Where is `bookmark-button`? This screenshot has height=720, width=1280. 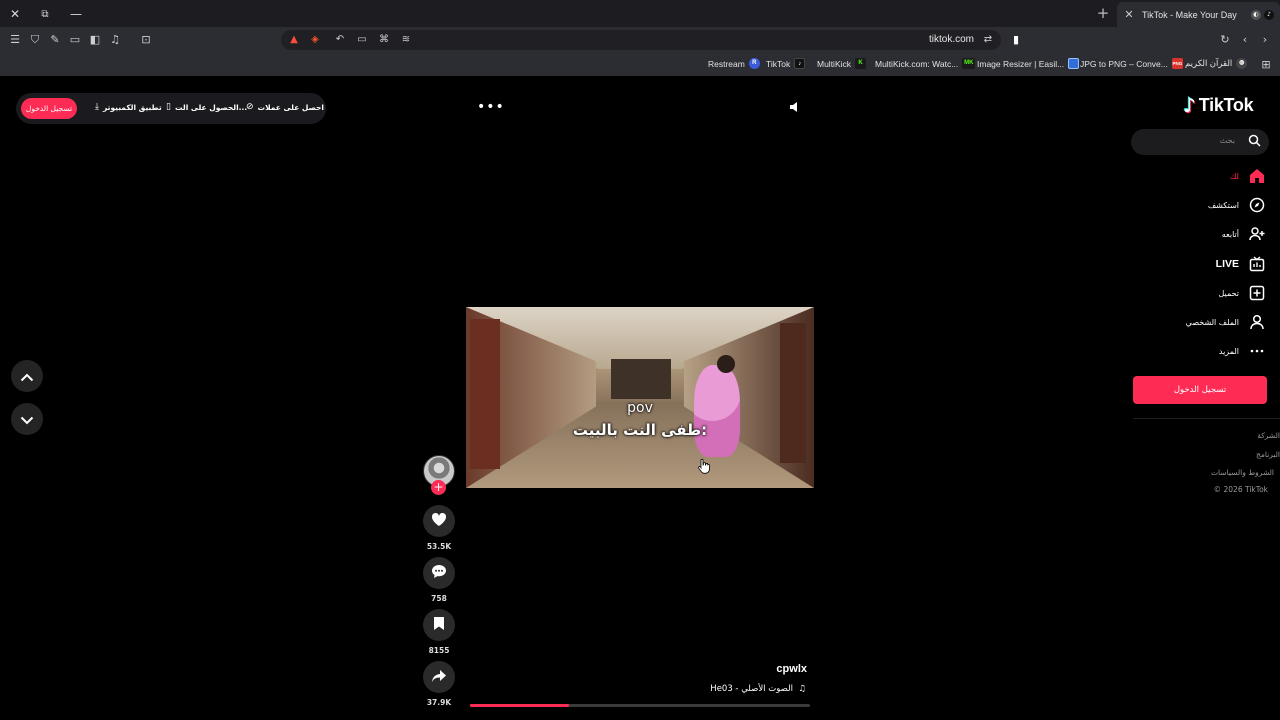 bookmark-button is located at coordinates (439, 625).